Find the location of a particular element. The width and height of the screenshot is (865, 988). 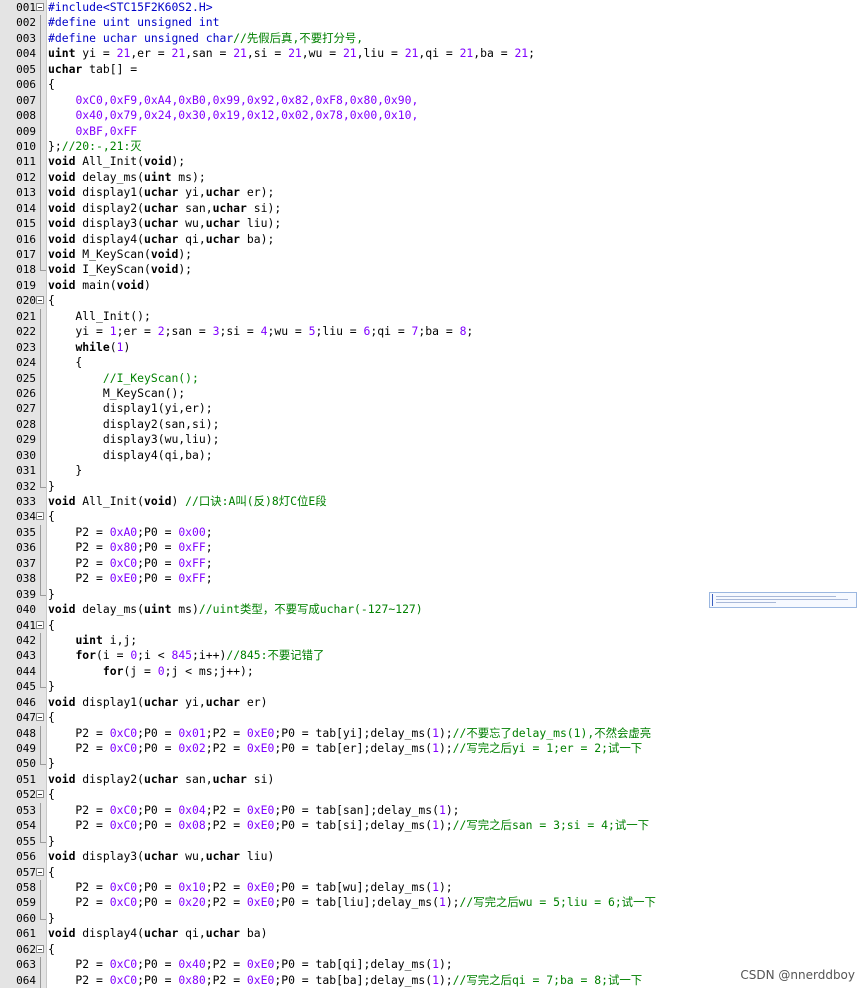

code-text: void display4(uchar qi,uchar ba); is located at coordinates (161, 239).